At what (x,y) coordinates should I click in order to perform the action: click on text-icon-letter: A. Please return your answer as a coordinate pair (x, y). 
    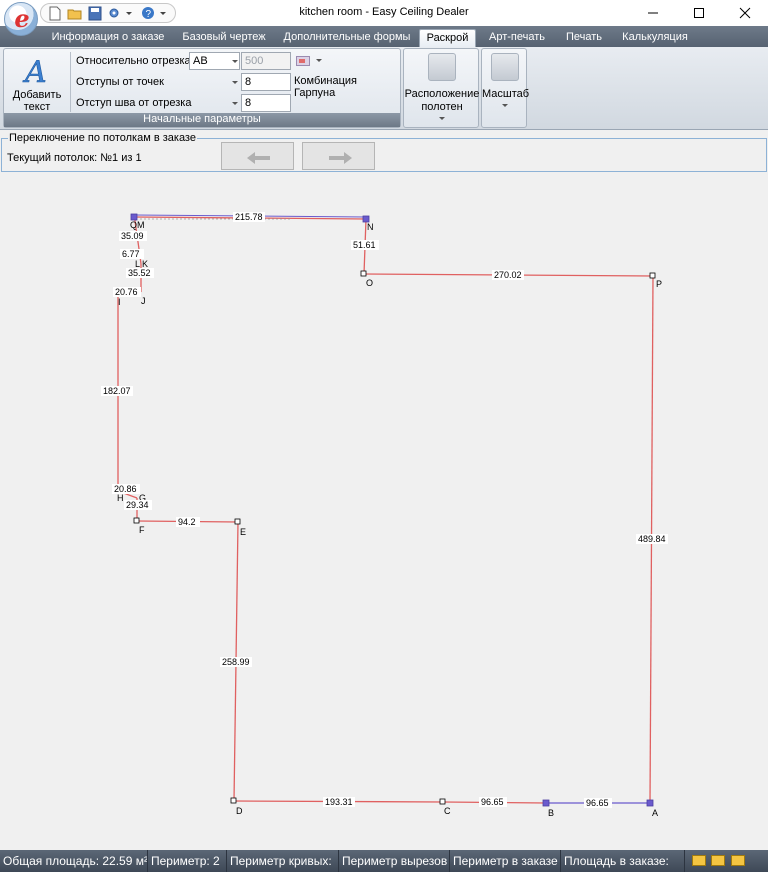
    Looking at the image, I should click on (34, 71).